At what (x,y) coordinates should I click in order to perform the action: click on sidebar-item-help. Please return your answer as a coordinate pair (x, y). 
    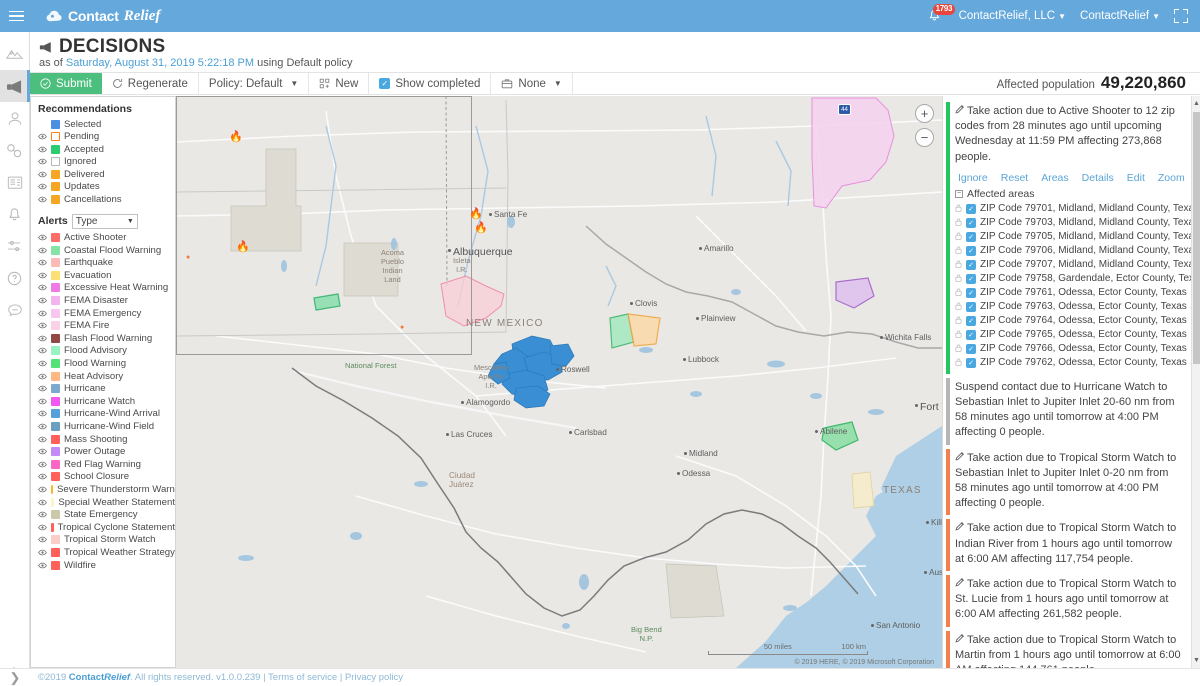
    Looking at the image, I should click on (14, 278).